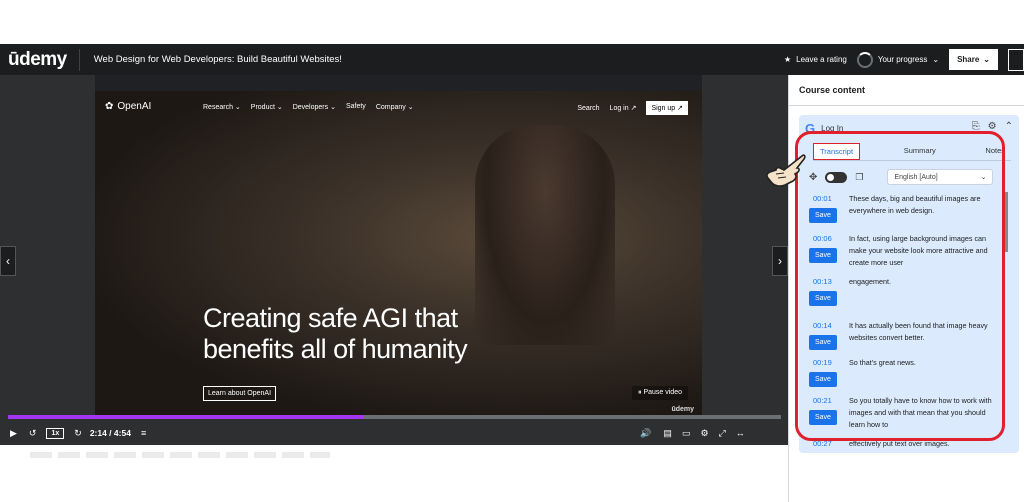 Image resolution: width=1024 pixels, height=502 pixels. What do you see at coordinates (916, 177) in the screenshot?
I see `language-value: English [Auto]` at bounding box center [916, 177].